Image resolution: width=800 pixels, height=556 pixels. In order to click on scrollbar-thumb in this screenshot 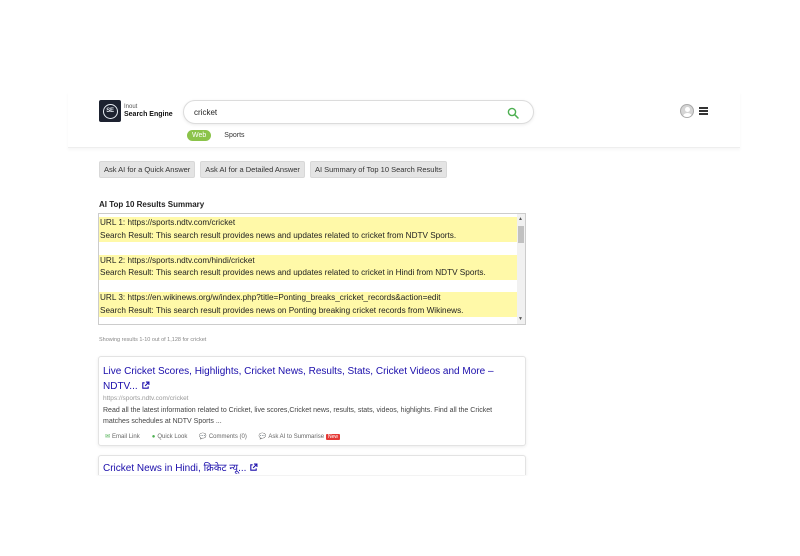, I will do `click(521, 234)`.